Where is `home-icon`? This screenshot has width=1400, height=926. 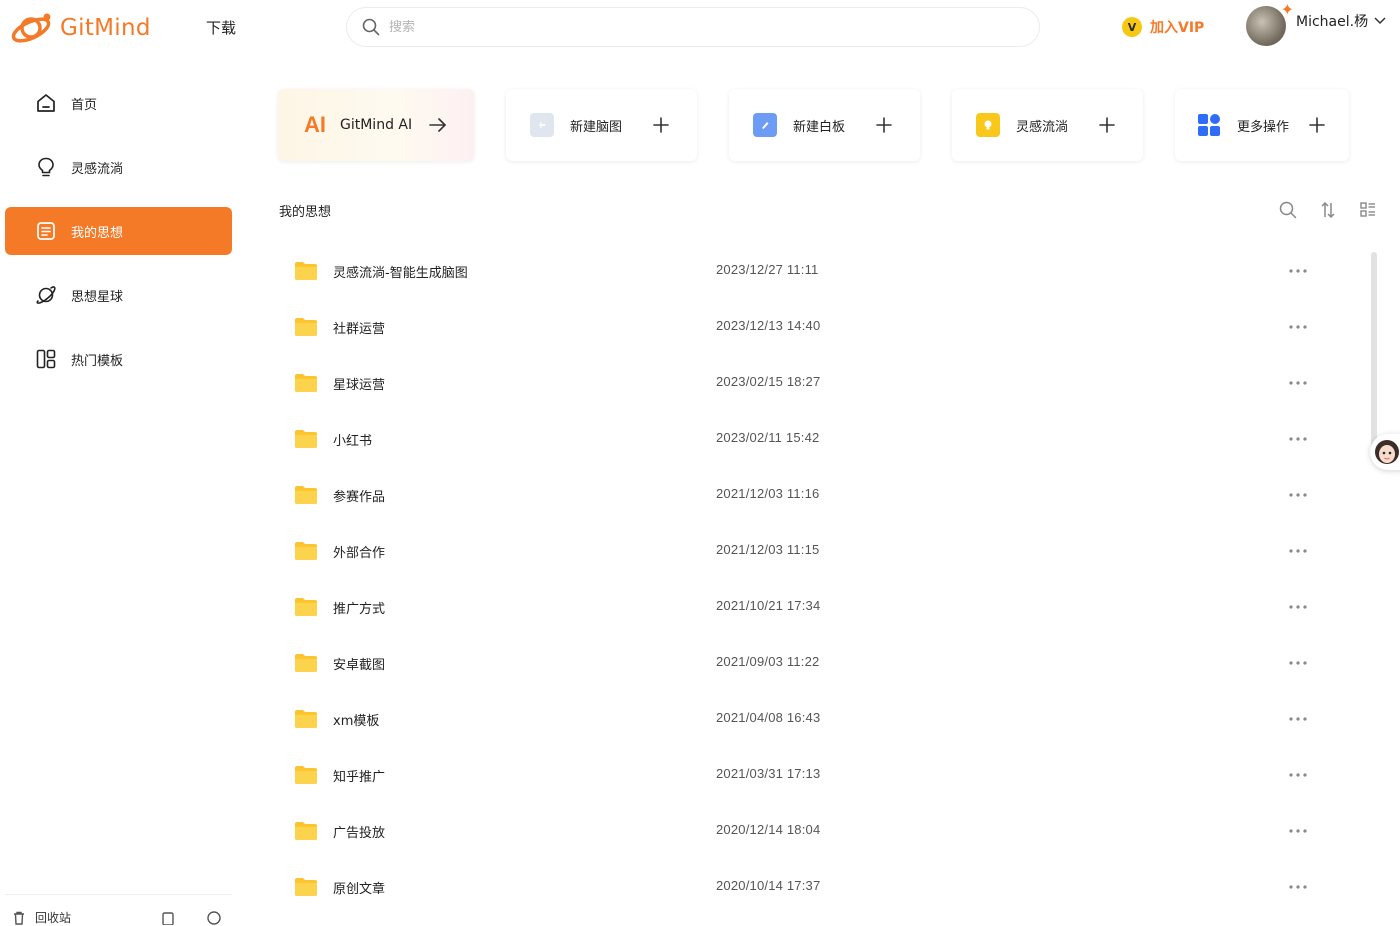 home-icon is located at coordinates (46, 103).